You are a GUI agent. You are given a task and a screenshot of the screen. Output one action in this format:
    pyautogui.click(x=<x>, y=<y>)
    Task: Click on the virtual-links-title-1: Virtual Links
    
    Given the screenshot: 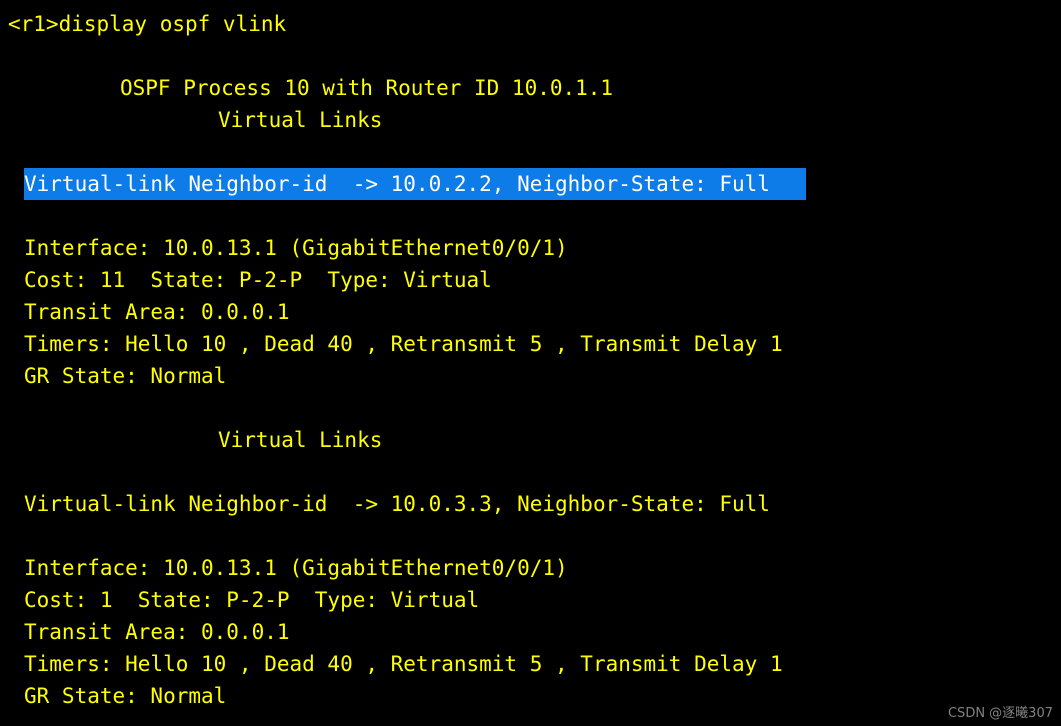 What is the action you would take?
    pyautogui.click(x=300, y=120)
    